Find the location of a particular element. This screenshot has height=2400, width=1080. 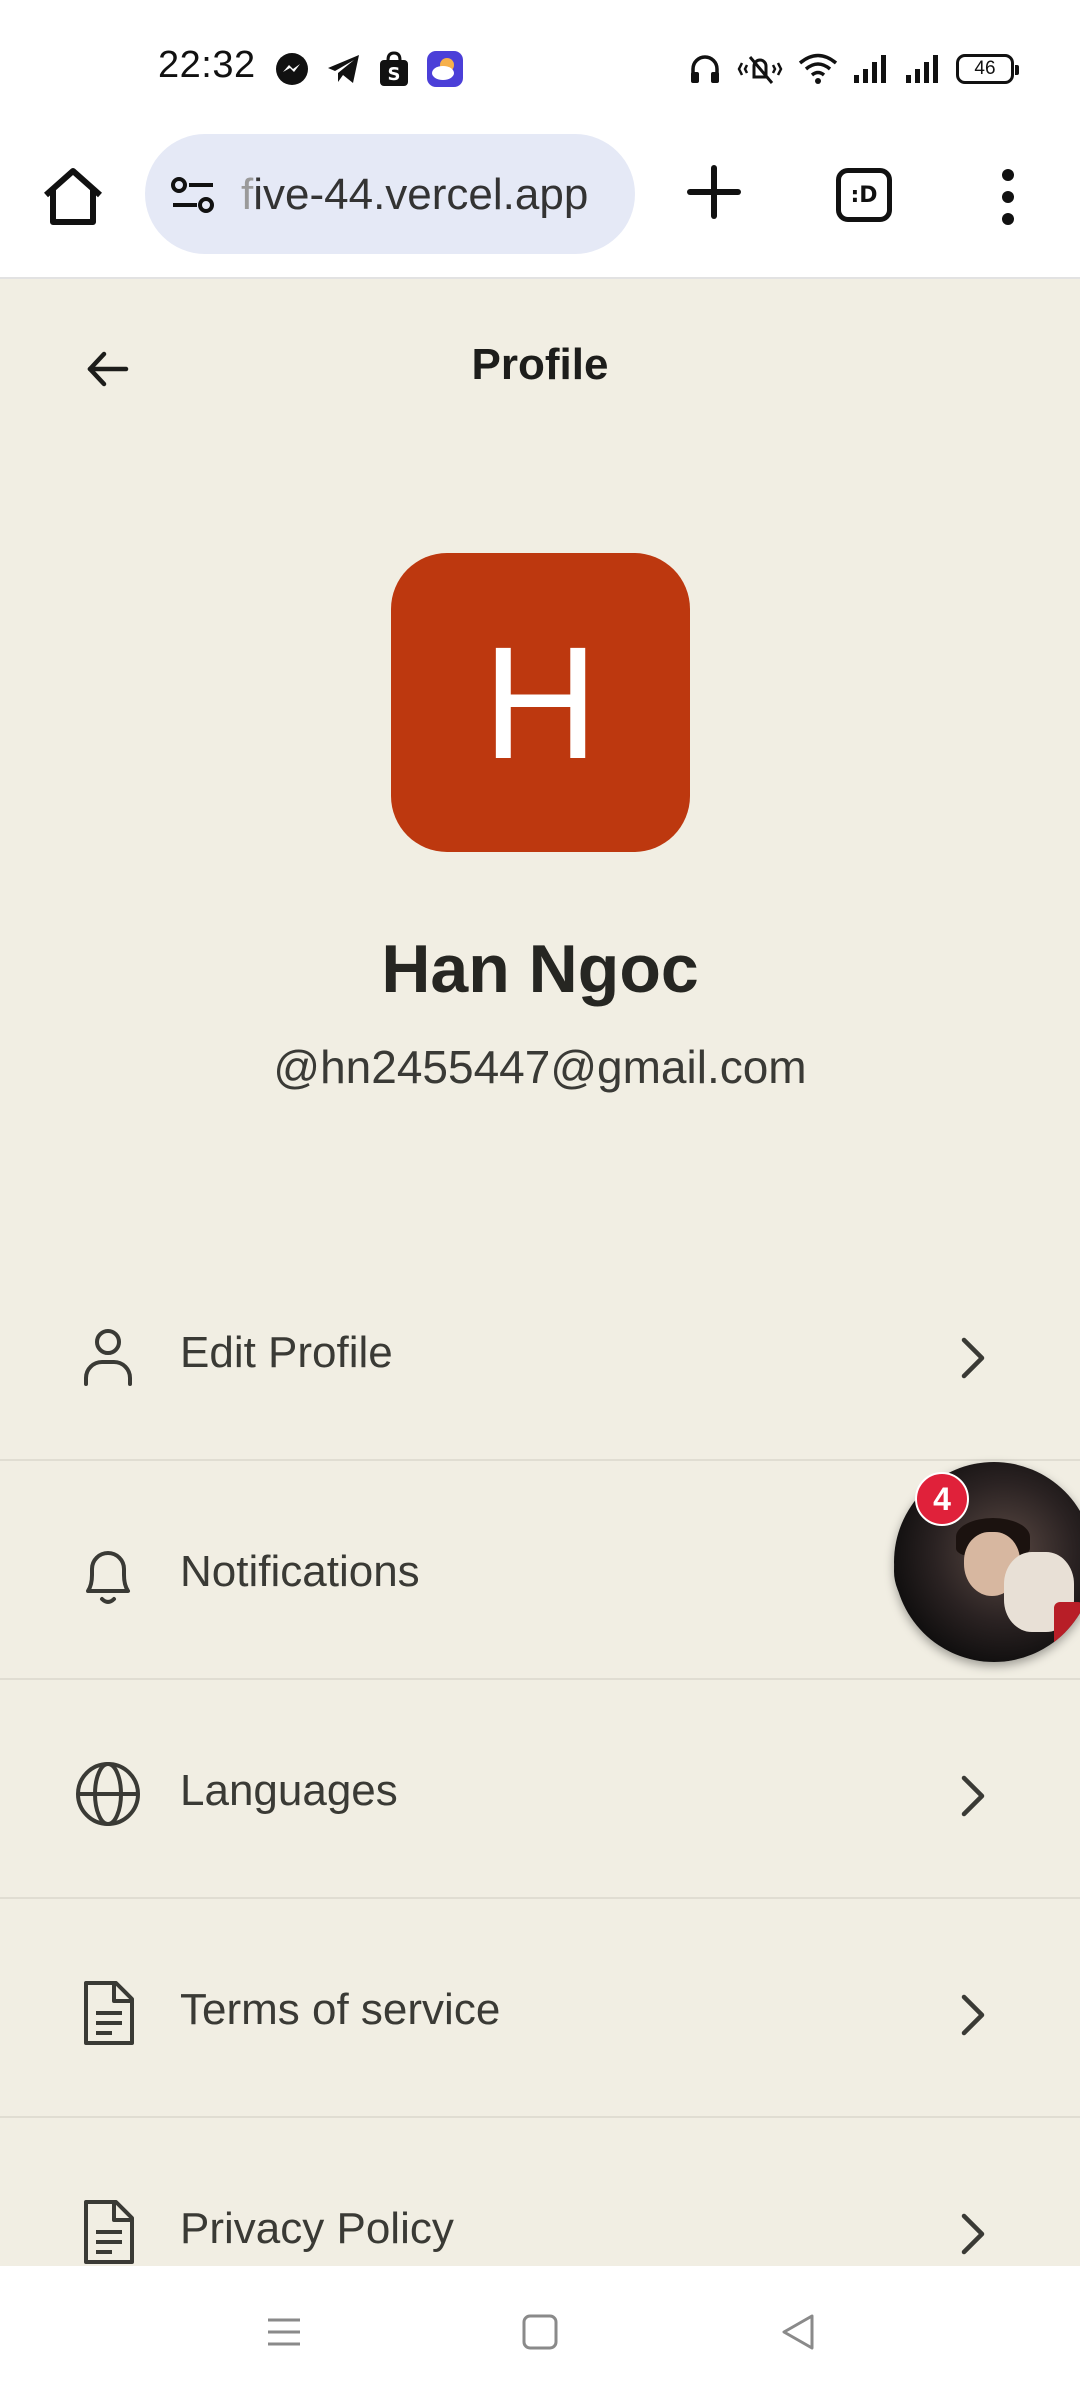

system-icons: 46 is located at coordinates (853, 69).